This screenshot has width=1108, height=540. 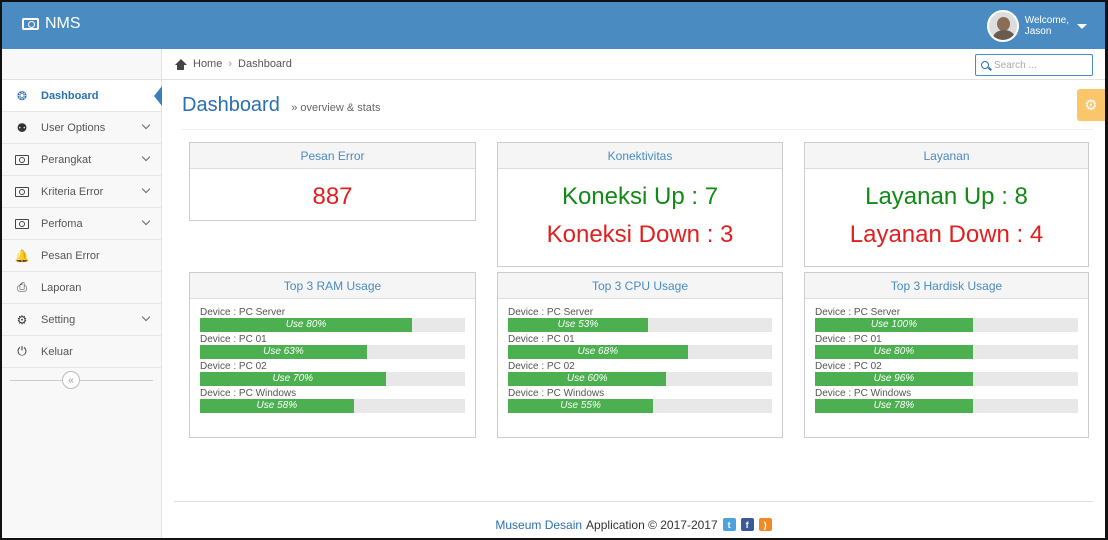 What do you see at coordinates (265, 64) in the screenshot?
I see `breadcrumb-current: Dashboard` at bounding box center [265, 64].